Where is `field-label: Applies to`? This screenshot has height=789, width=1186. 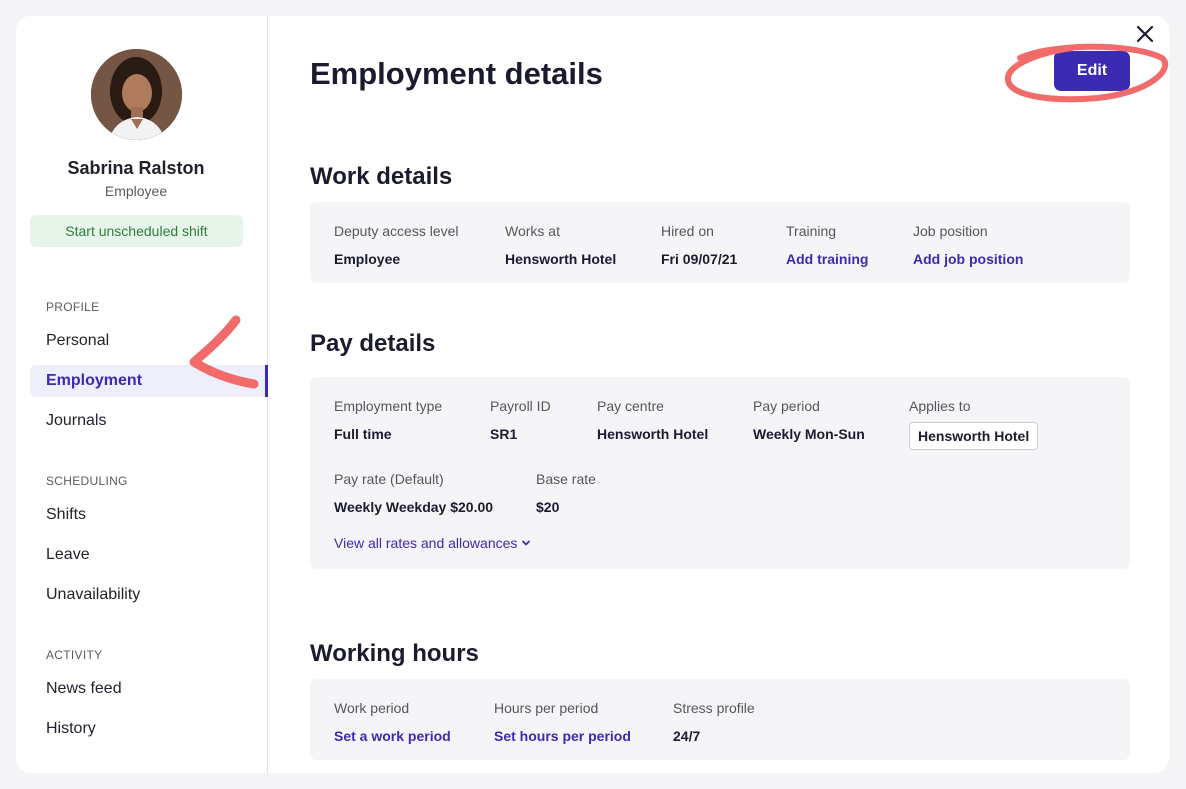
field-label: Applies to is located at coordinates (940, 406).